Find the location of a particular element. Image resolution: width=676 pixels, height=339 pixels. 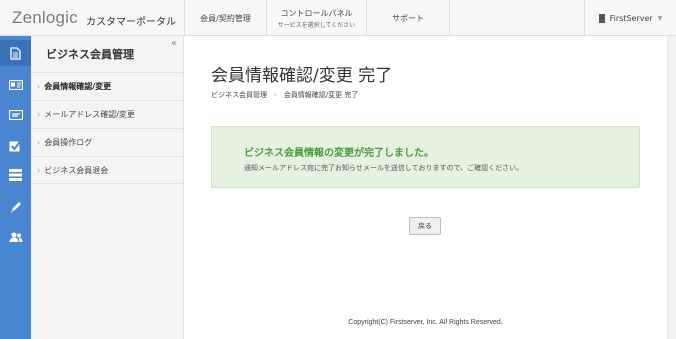

sidebar-item-member-info: › 会員情報確認/変更 is located at coordinates (107, 86).